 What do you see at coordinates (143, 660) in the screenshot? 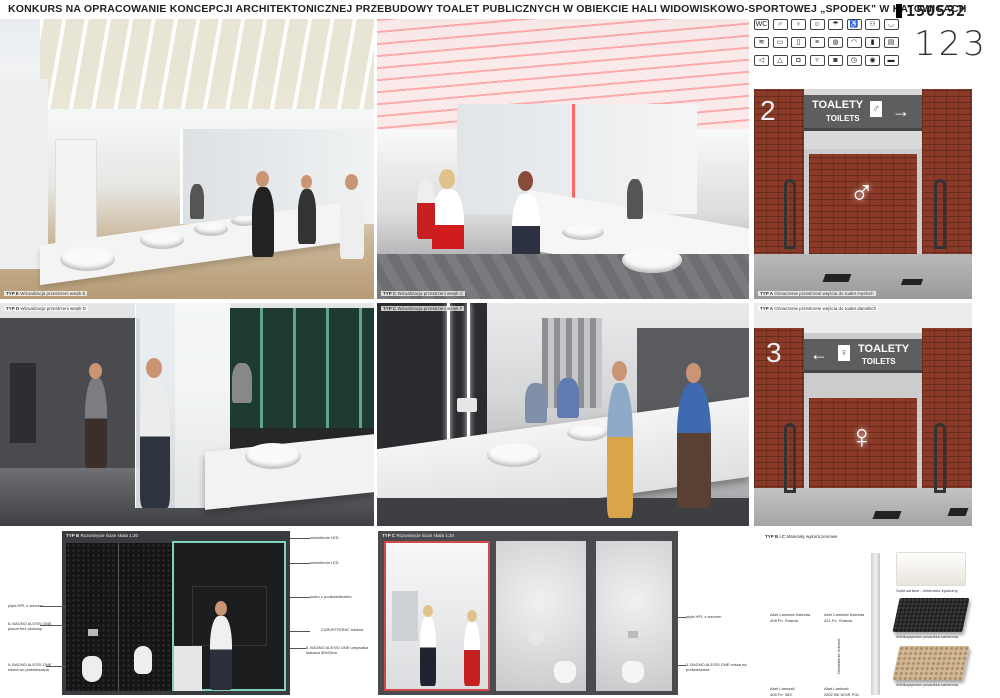
I see `urinal-icon` at bounding box center [143, 660].